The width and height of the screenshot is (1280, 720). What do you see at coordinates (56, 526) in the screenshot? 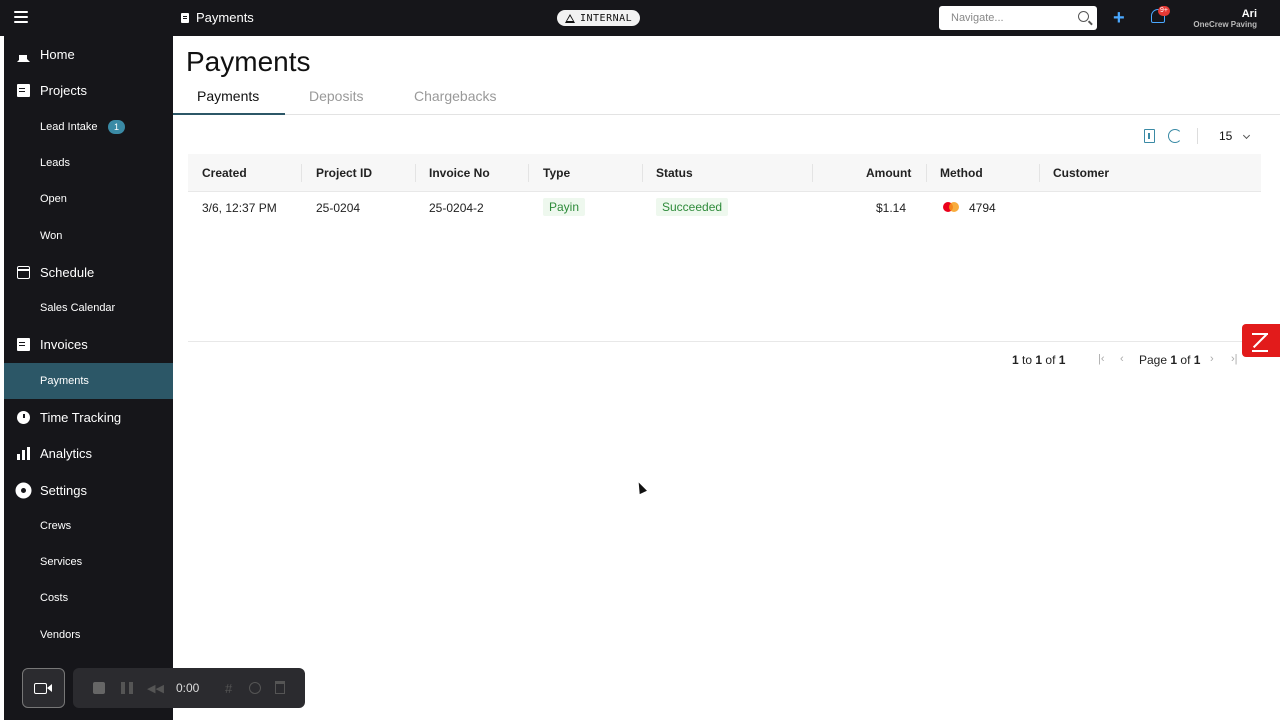
I see `sidebar-item-label: Crews` at bounding box center [56, 526].